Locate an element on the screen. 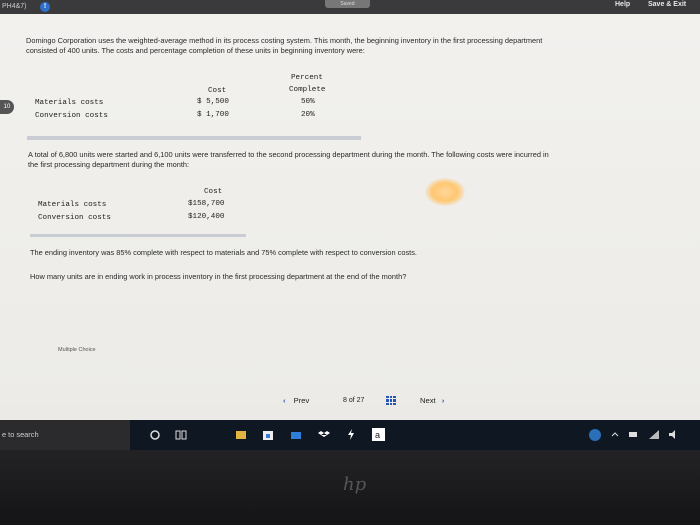  table1-row-cost: $ 1,700 is located at coordinates (213, 115).